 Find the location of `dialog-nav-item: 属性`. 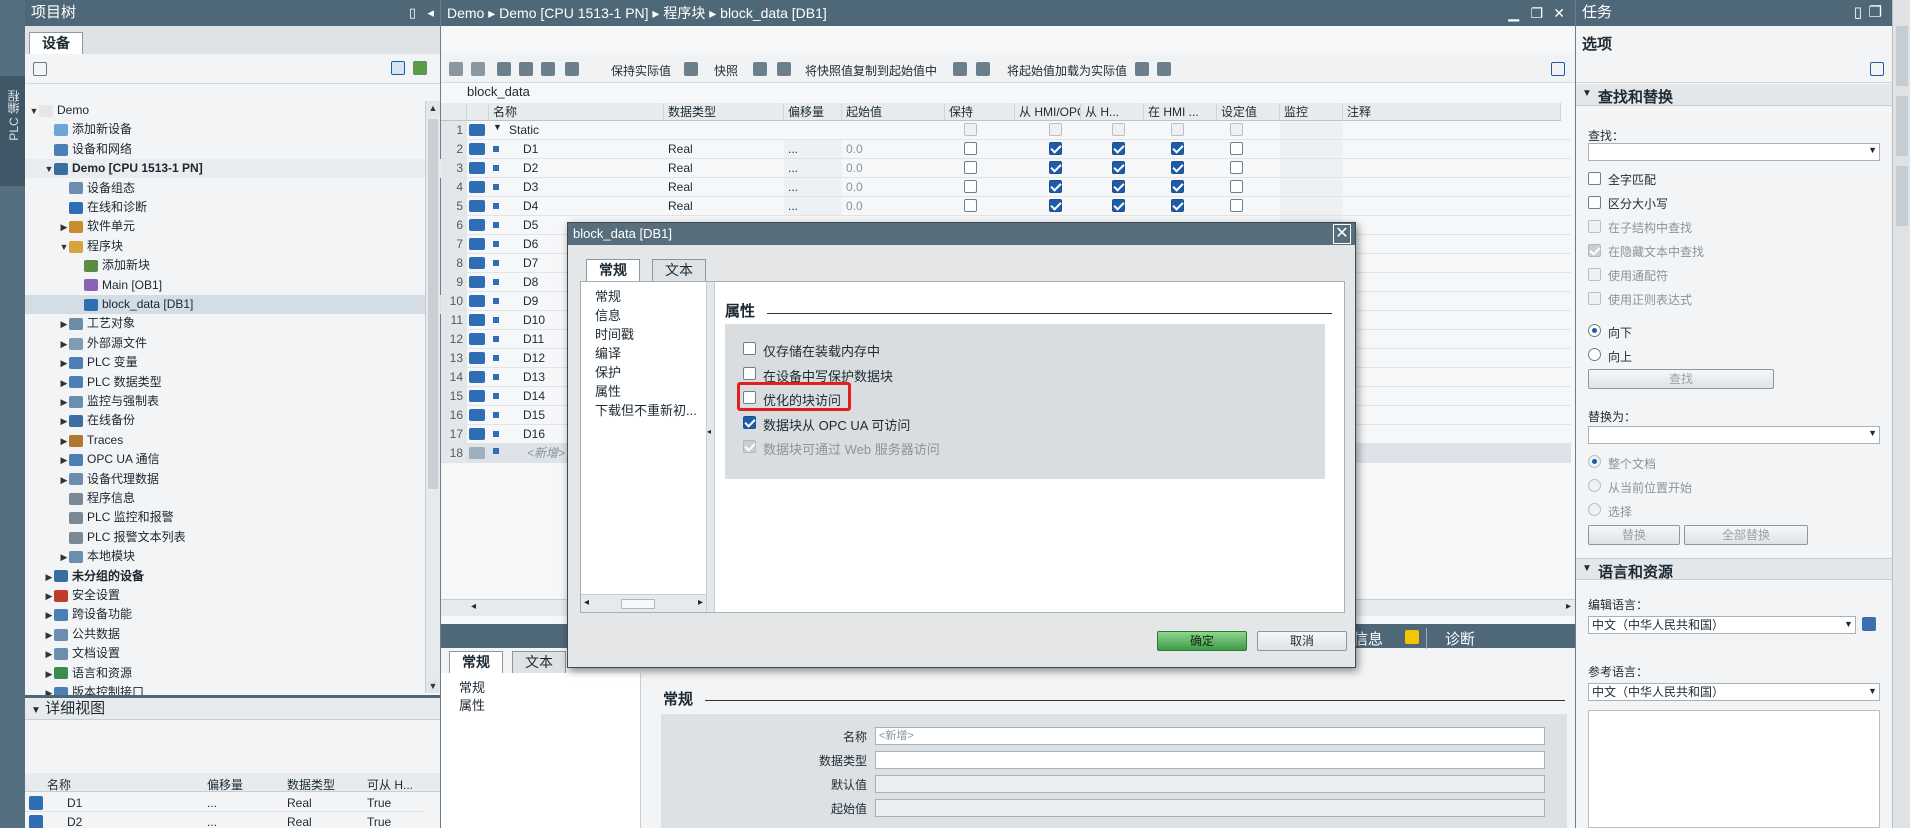

dialog-nav-item: 属性 is located at coordinates (649, 390).